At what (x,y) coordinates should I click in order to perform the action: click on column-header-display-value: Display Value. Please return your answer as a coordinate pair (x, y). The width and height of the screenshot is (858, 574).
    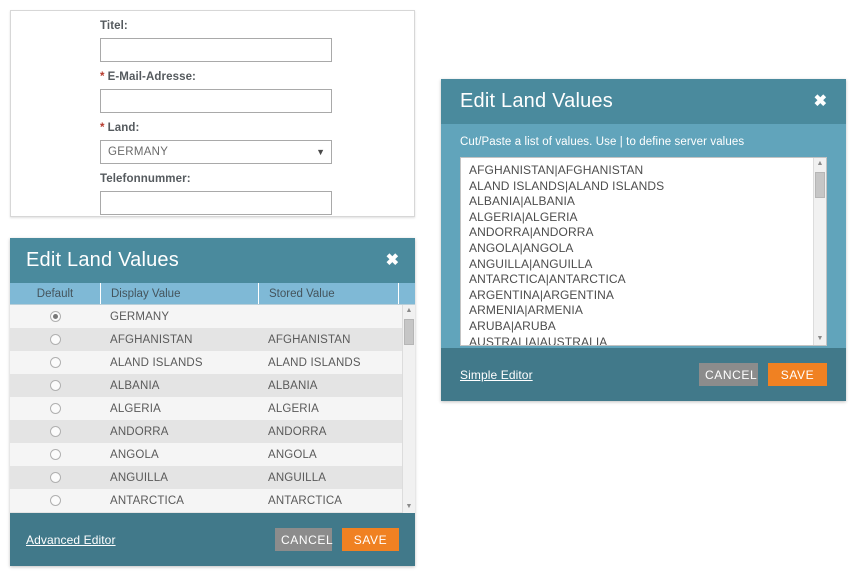
    Looking at the image, I should click on (179, 293).